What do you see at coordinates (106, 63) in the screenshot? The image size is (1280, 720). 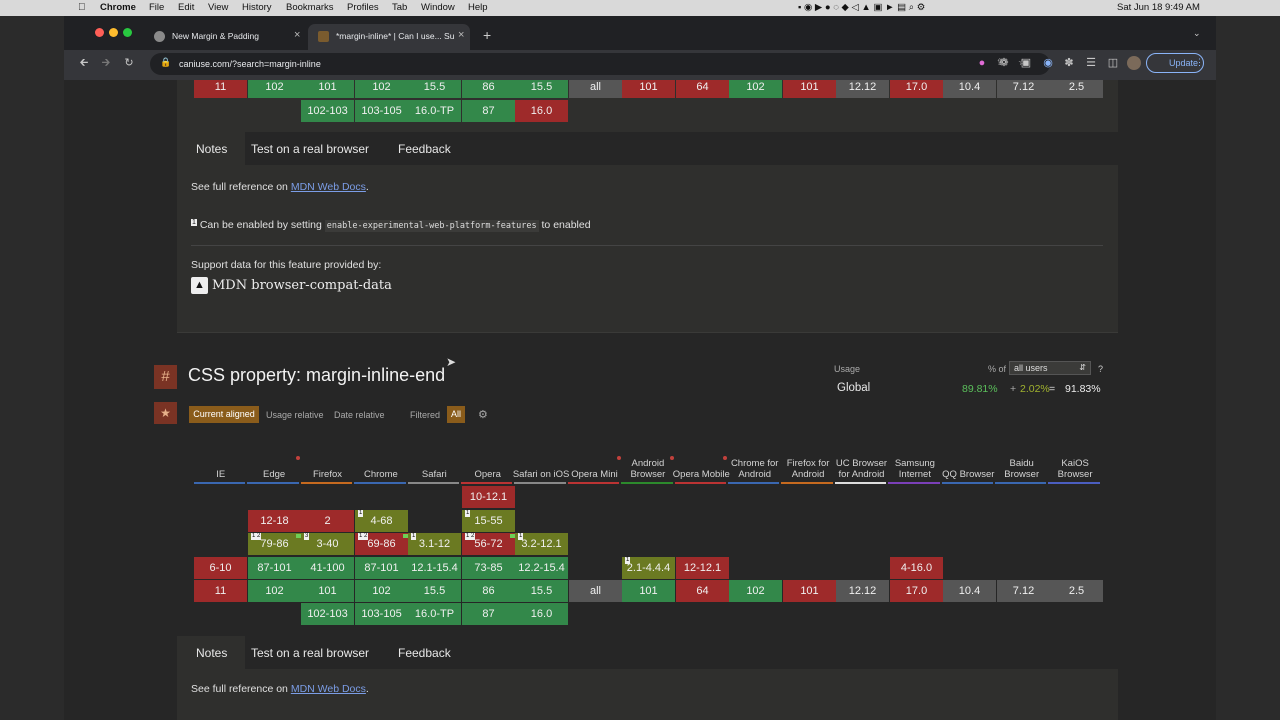 I see `forward-icon: 🡲` at bounding box center [106, 63].